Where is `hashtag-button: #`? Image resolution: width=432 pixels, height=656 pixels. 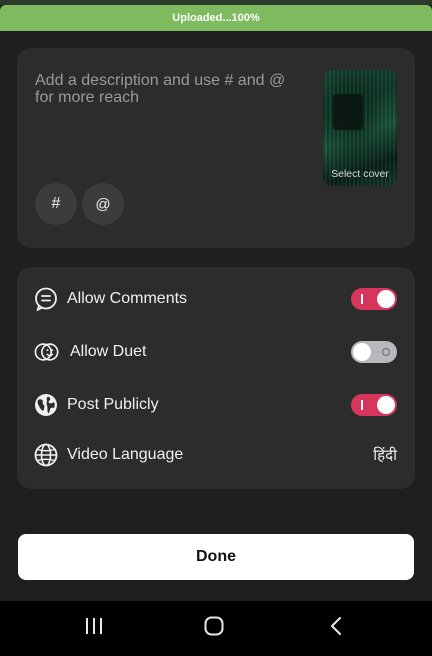 hashtag-button: # is located at coordinates (56, 204).